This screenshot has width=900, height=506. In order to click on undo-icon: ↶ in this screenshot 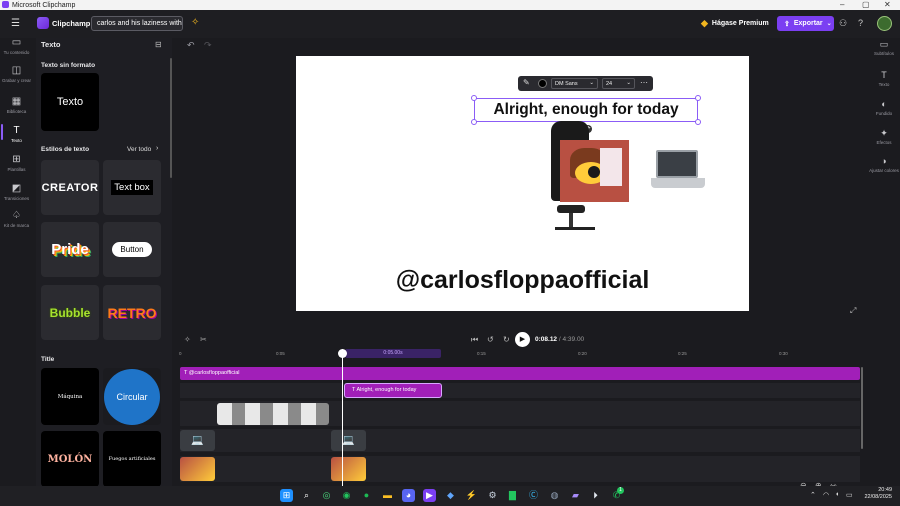, I will do `click(191, 45)`.